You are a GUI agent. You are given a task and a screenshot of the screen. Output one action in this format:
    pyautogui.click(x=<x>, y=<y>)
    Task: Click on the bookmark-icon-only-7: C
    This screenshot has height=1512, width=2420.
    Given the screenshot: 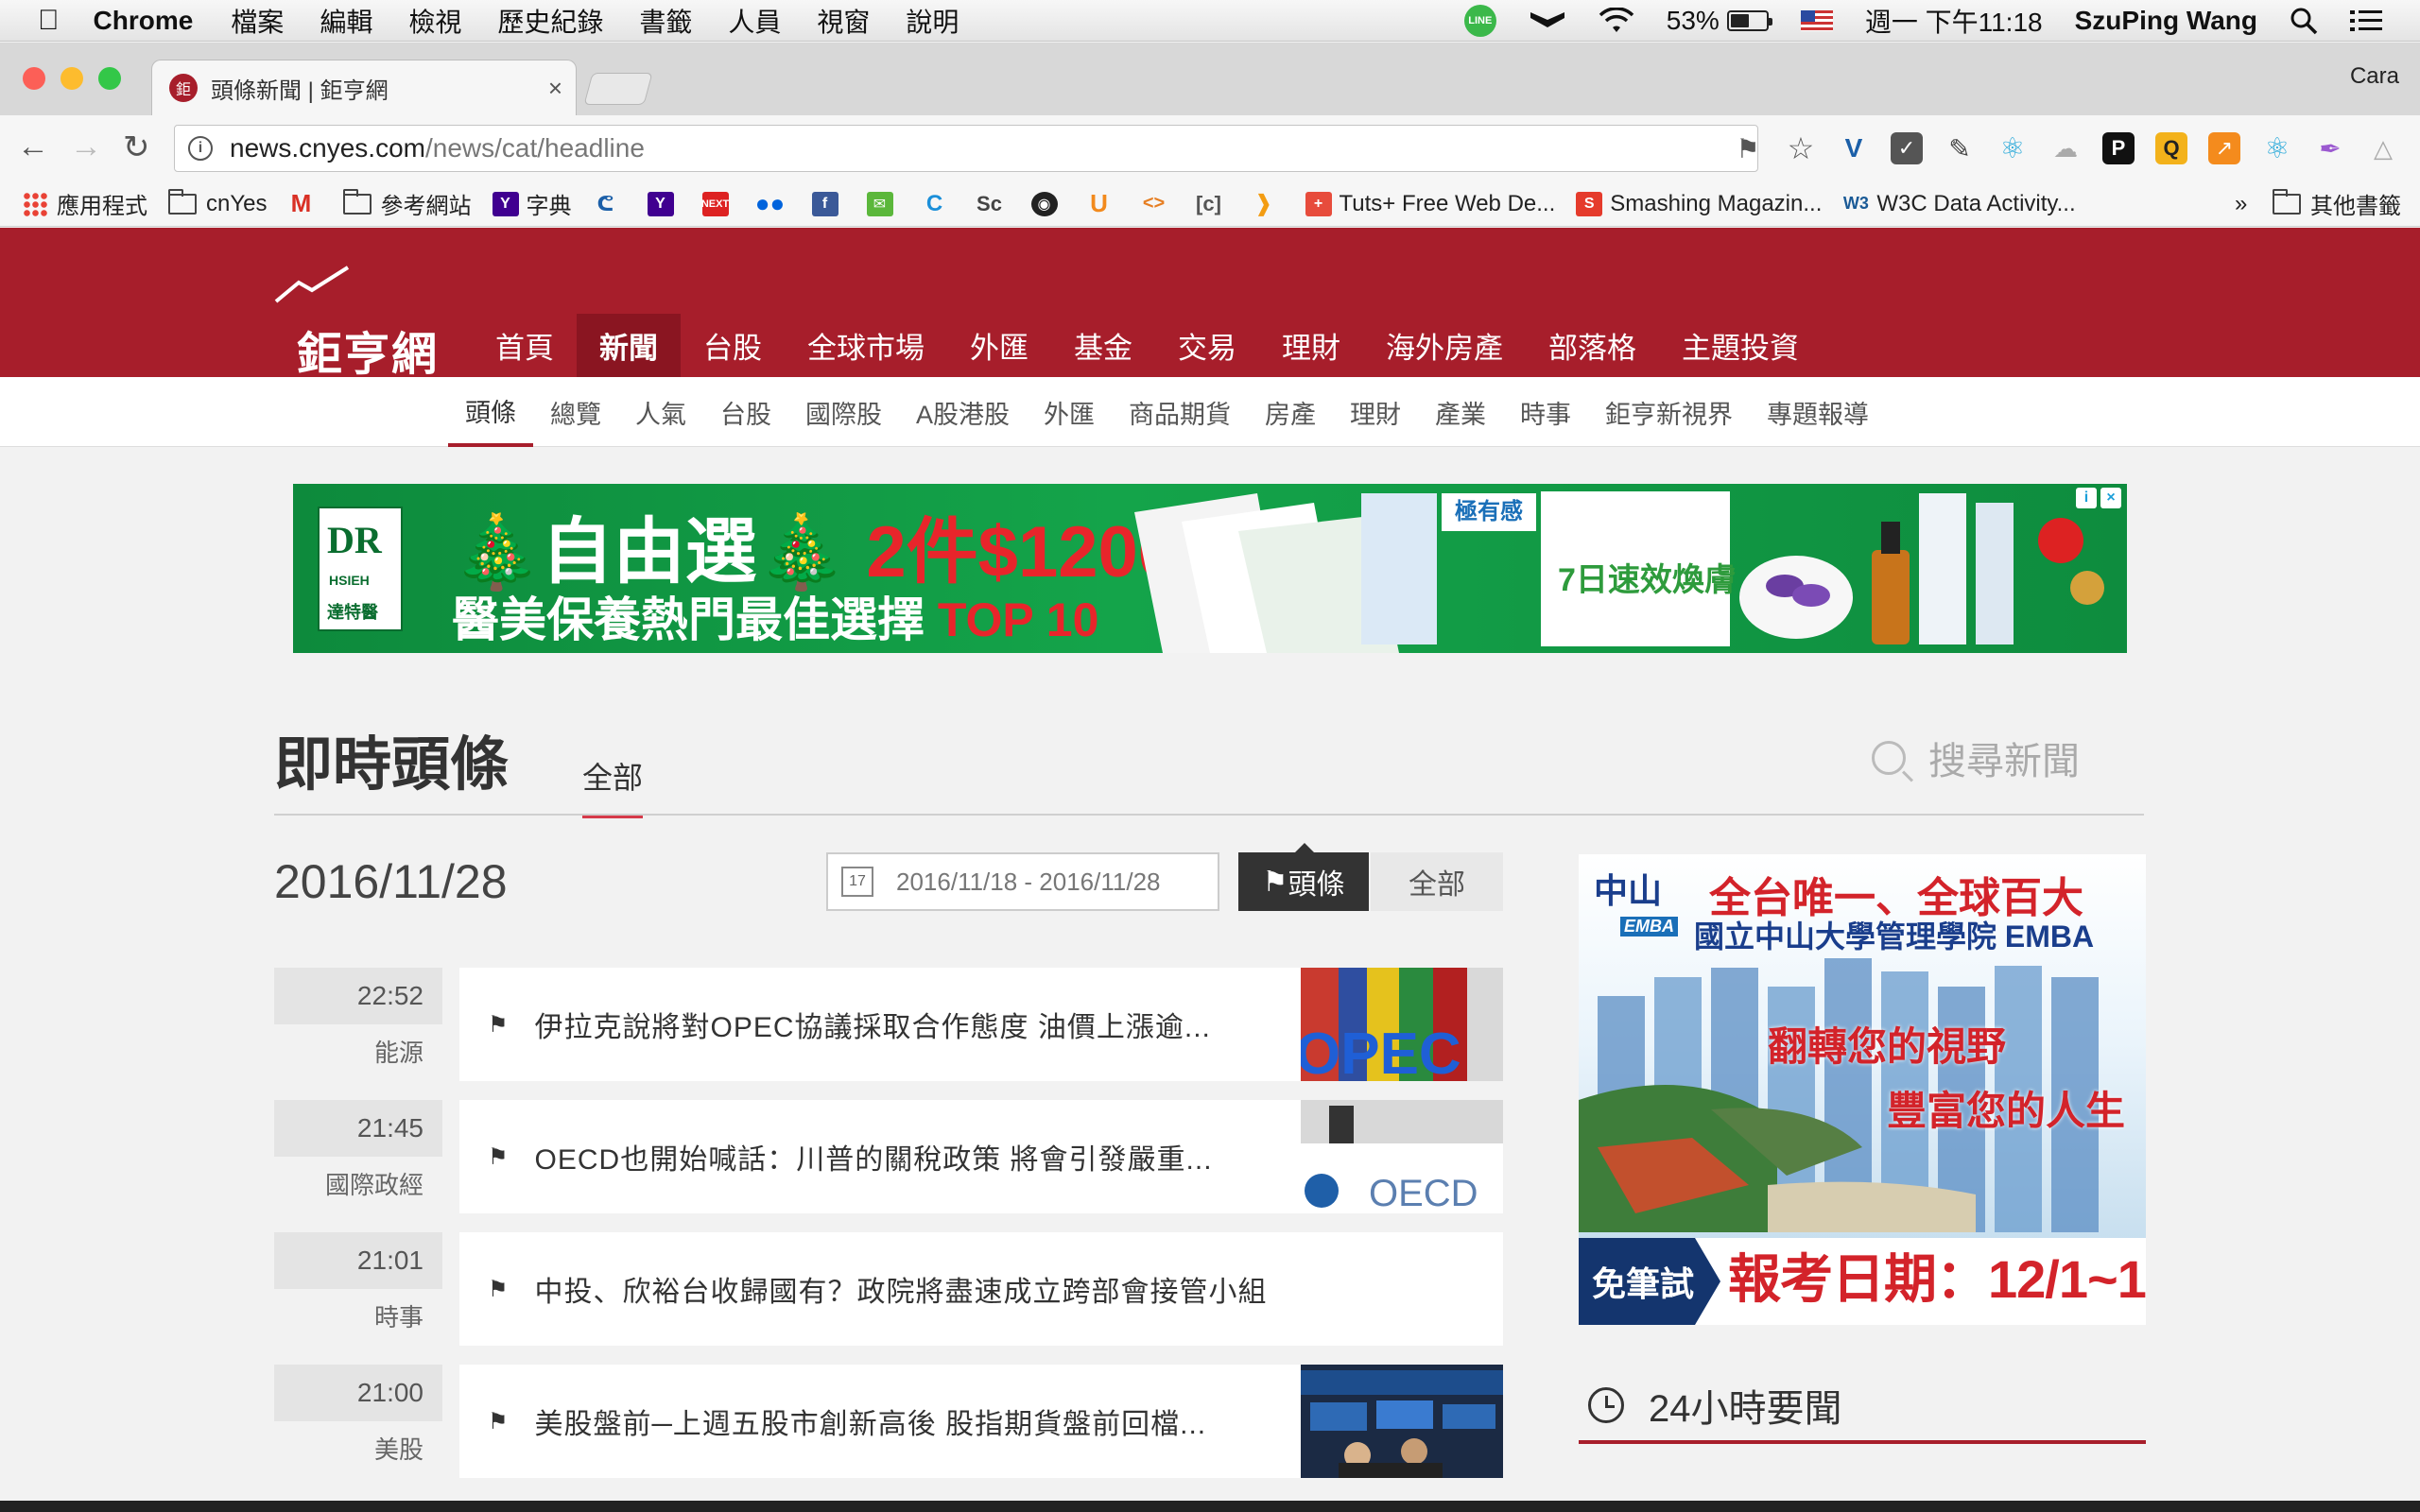 What is the action you would take?
    pyautogui.click(x=939, y=203)
    